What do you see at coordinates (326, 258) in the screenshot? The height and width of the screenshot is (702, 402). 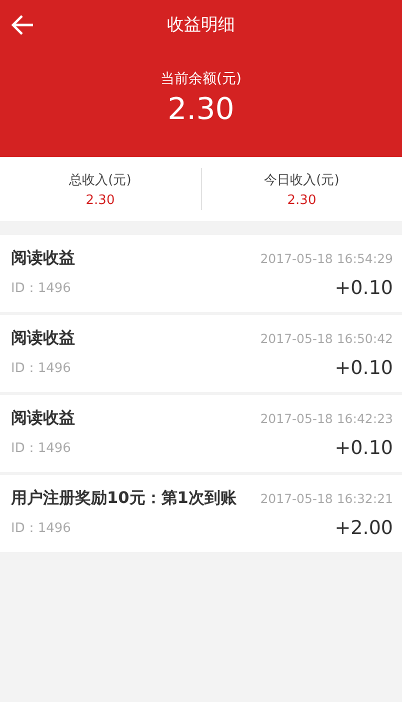 I see `record-time: 2017-05-18 16:54:29` at bounding box center [326, 258].